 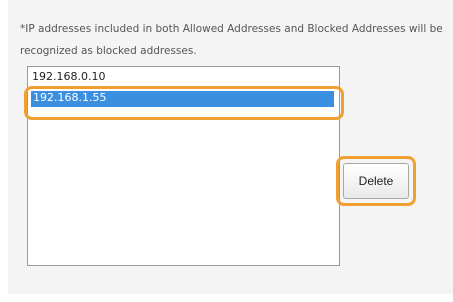 What do you see at coordinates (182, 99) in the screenshot?
I see `list-item-selected: 192.168.1.55` at bounding box center [182, 99].